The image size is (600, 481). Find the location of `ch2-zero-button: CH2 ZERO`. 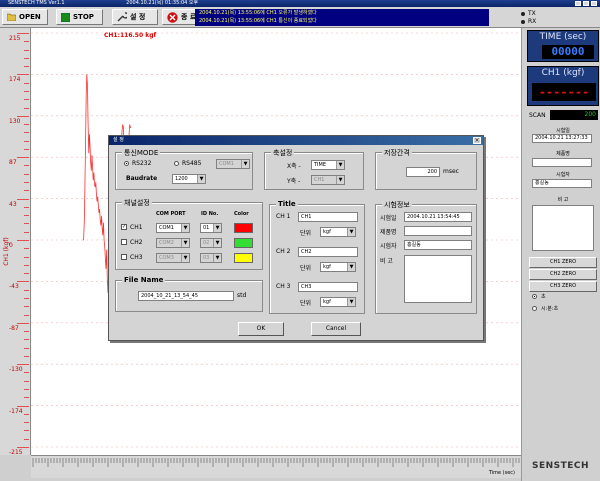

ch2-zero-button: CH2 ZERO is located at coordinates (563, 274).